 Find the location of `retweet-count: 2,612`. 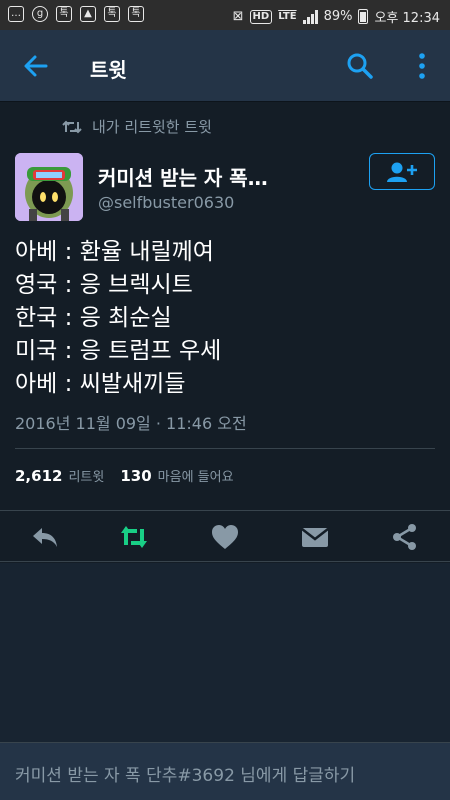

retweet-count: 2,612 is located at coordinates (38, 476).